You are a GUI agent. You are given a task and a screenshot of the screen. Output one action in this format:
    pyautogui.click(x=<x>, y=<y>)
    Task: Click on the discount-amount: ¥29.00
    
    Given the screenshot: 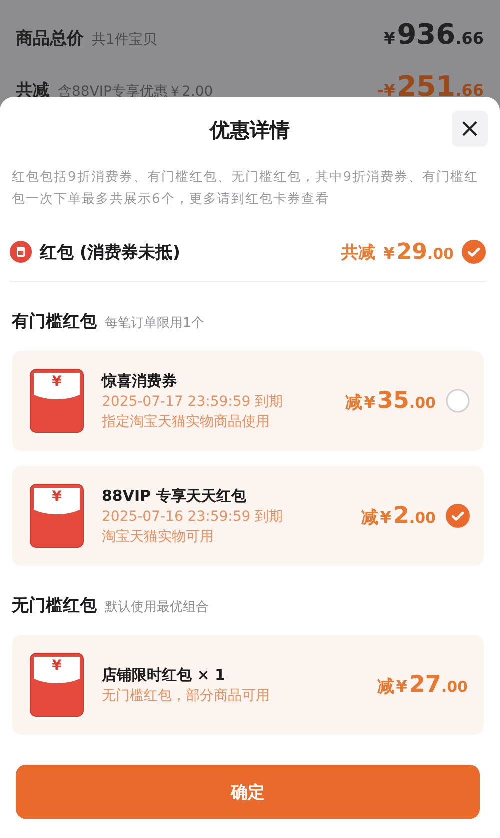 What is the action you would take?
    pyautogui.click(x=419, y=252)
    